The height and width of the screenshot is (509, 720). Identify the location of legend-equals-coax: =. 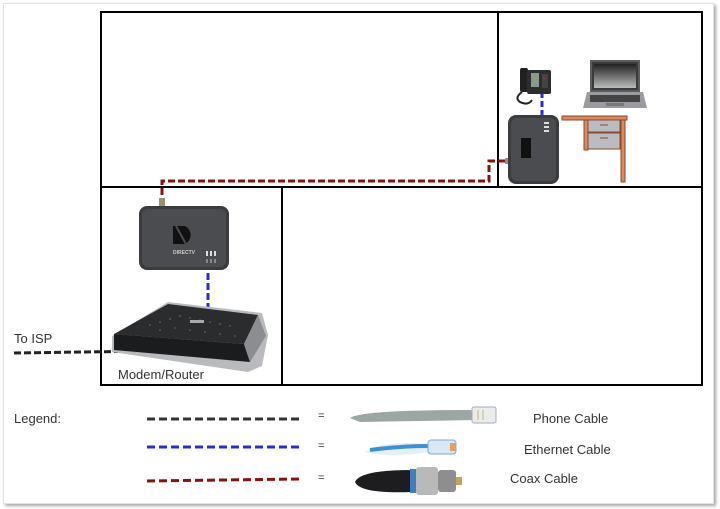
(321, 478).